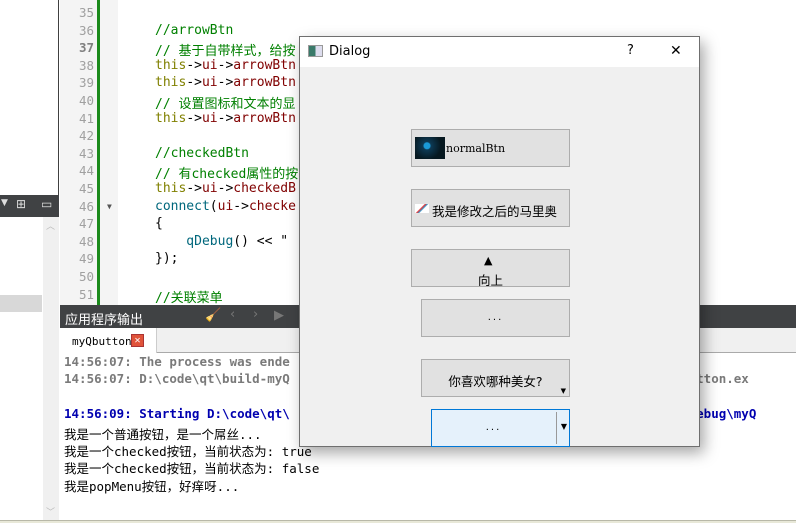  Describe the element at coordinates (86, 100) in the screenshot. I see `line-number: 40` at that location.